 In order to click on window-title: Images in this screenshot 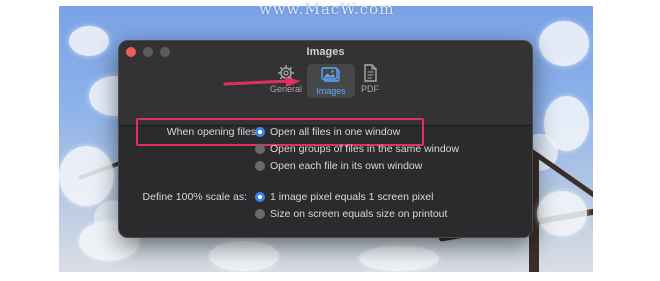, I will do `click(325, 52)`.